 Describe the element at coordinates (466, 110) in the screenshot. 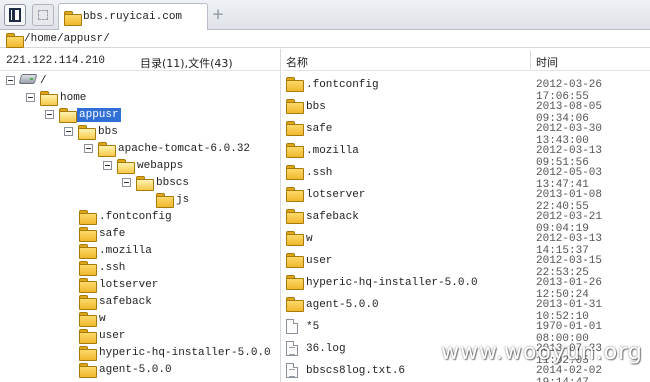

I see `list-item: bbs 2013-08-05 09:34:06` at that location.